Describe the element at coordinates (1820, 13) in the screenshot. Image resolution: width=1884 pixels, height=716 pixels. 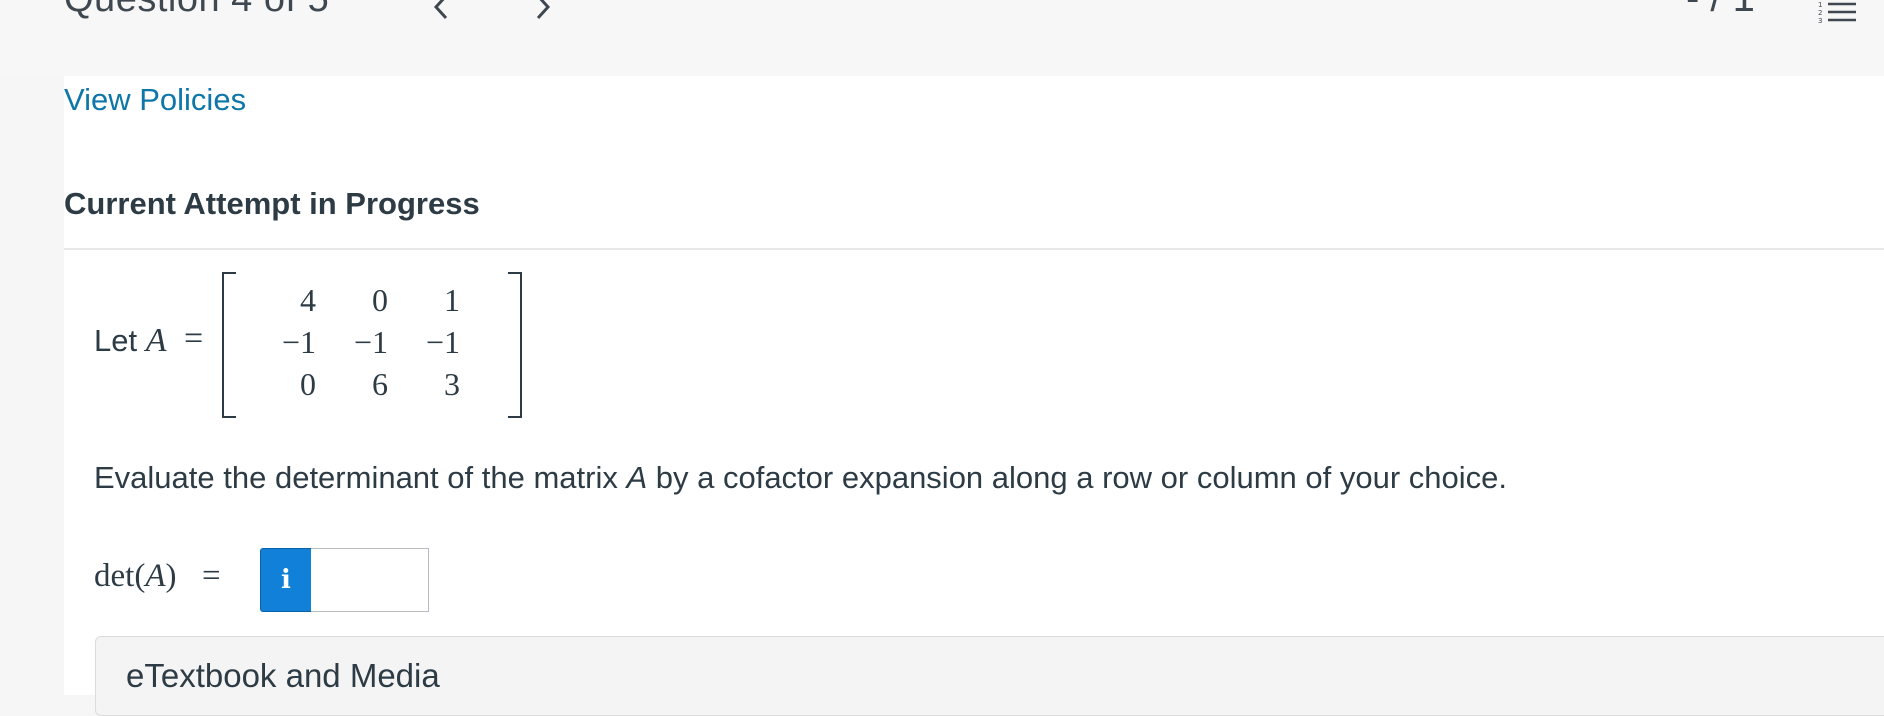
I see `svg-text: 2` at that location.